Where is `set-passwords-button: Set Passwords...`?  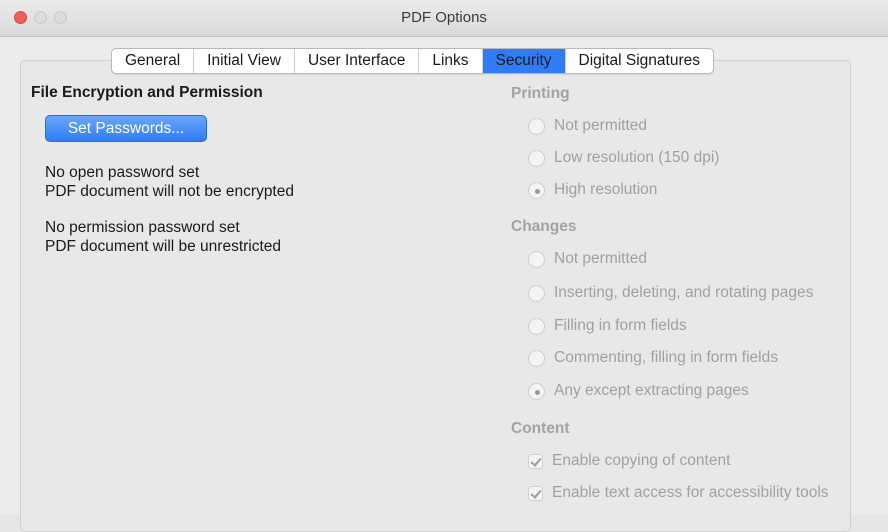
set-passwords-button: Set Passwords... is located at coordinates (126, 128).